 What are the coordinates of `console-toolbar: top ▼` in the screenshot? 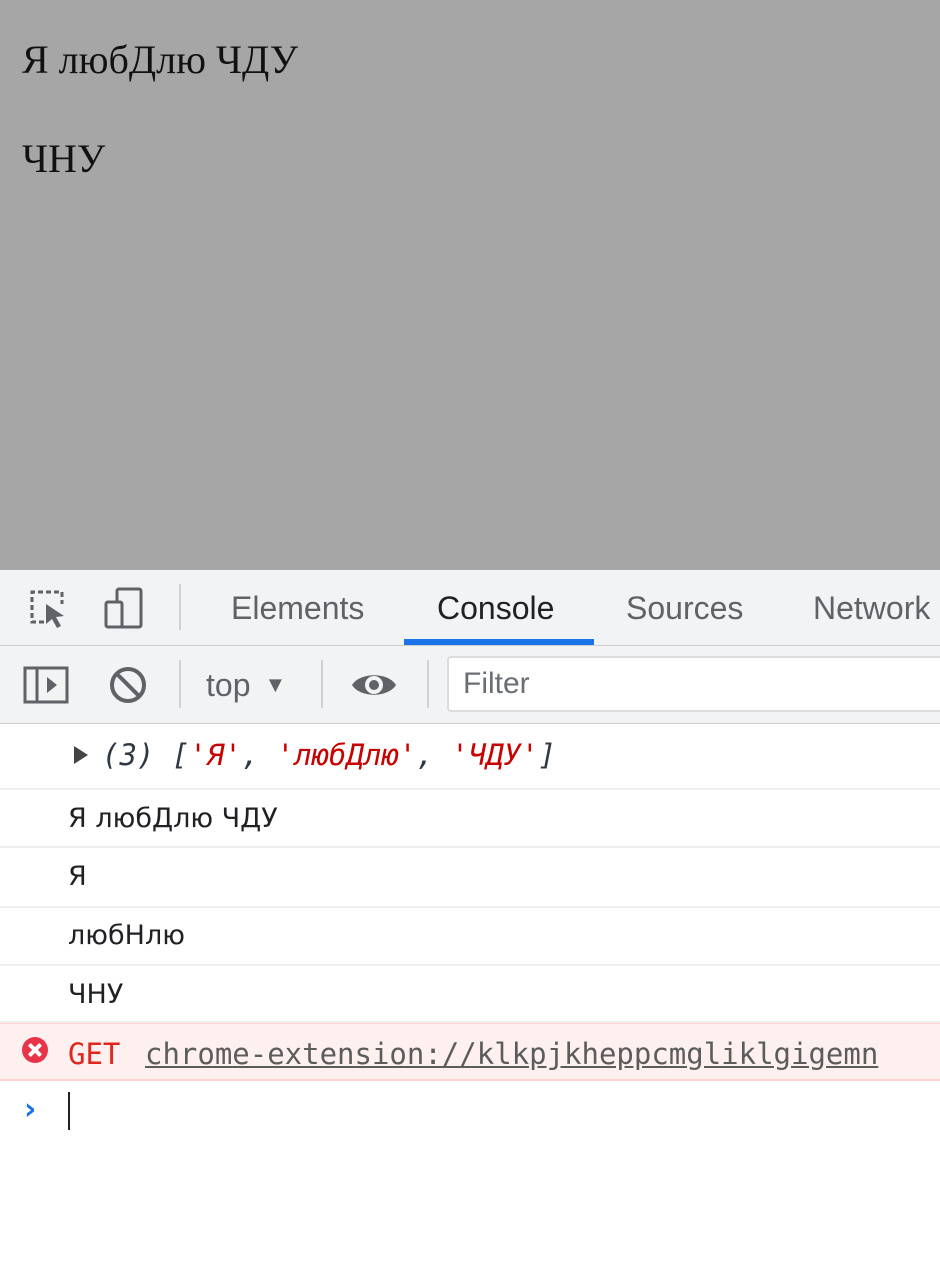 It's located at (470, 685).